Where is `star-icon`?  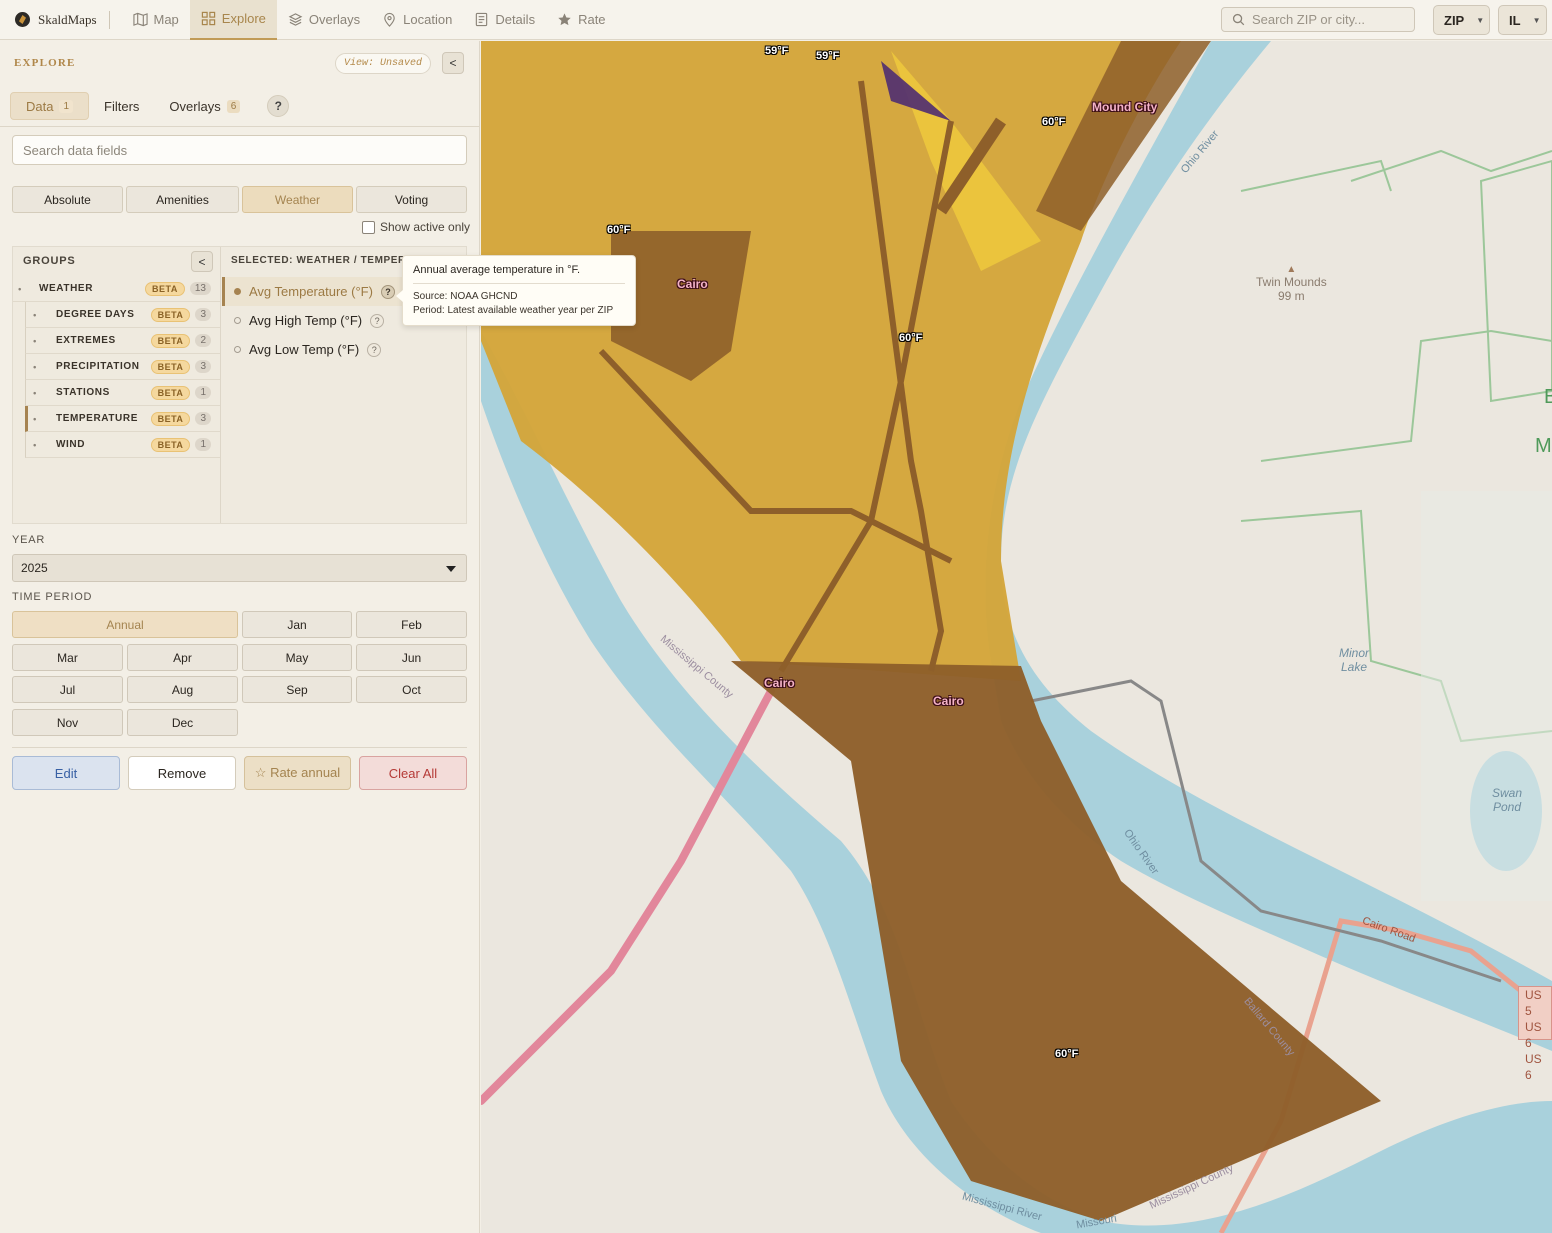 star-icon is located at coordinates (564, 19).